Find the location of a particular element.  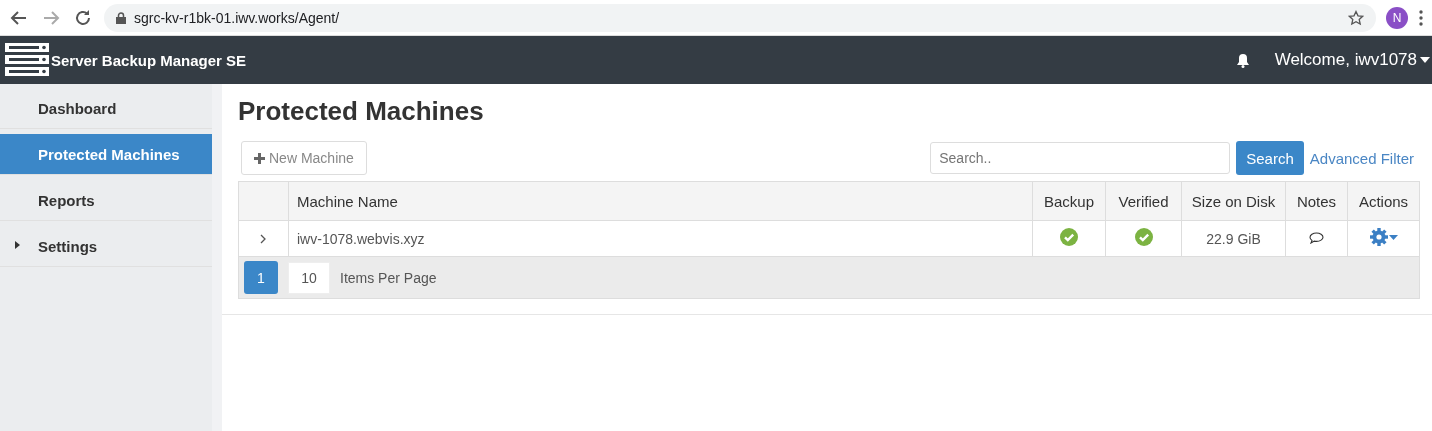

sidebar-item: Dashboard is located at coordinates (106, 108).